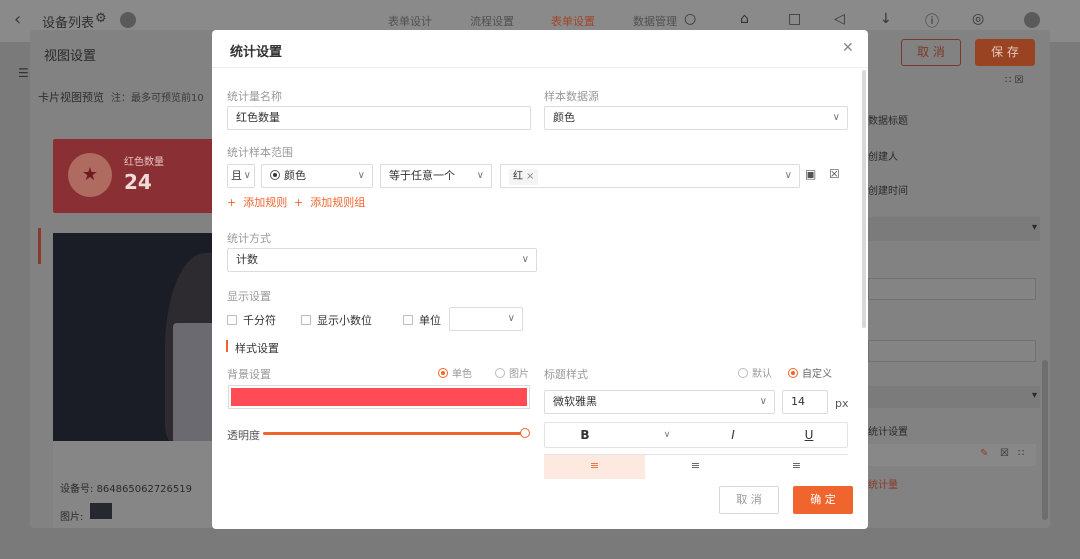 The width and height of the screenshot is (1080, 559). I want to click on align-toolbar: ≡ ≡ ≡, so click(696, 466).